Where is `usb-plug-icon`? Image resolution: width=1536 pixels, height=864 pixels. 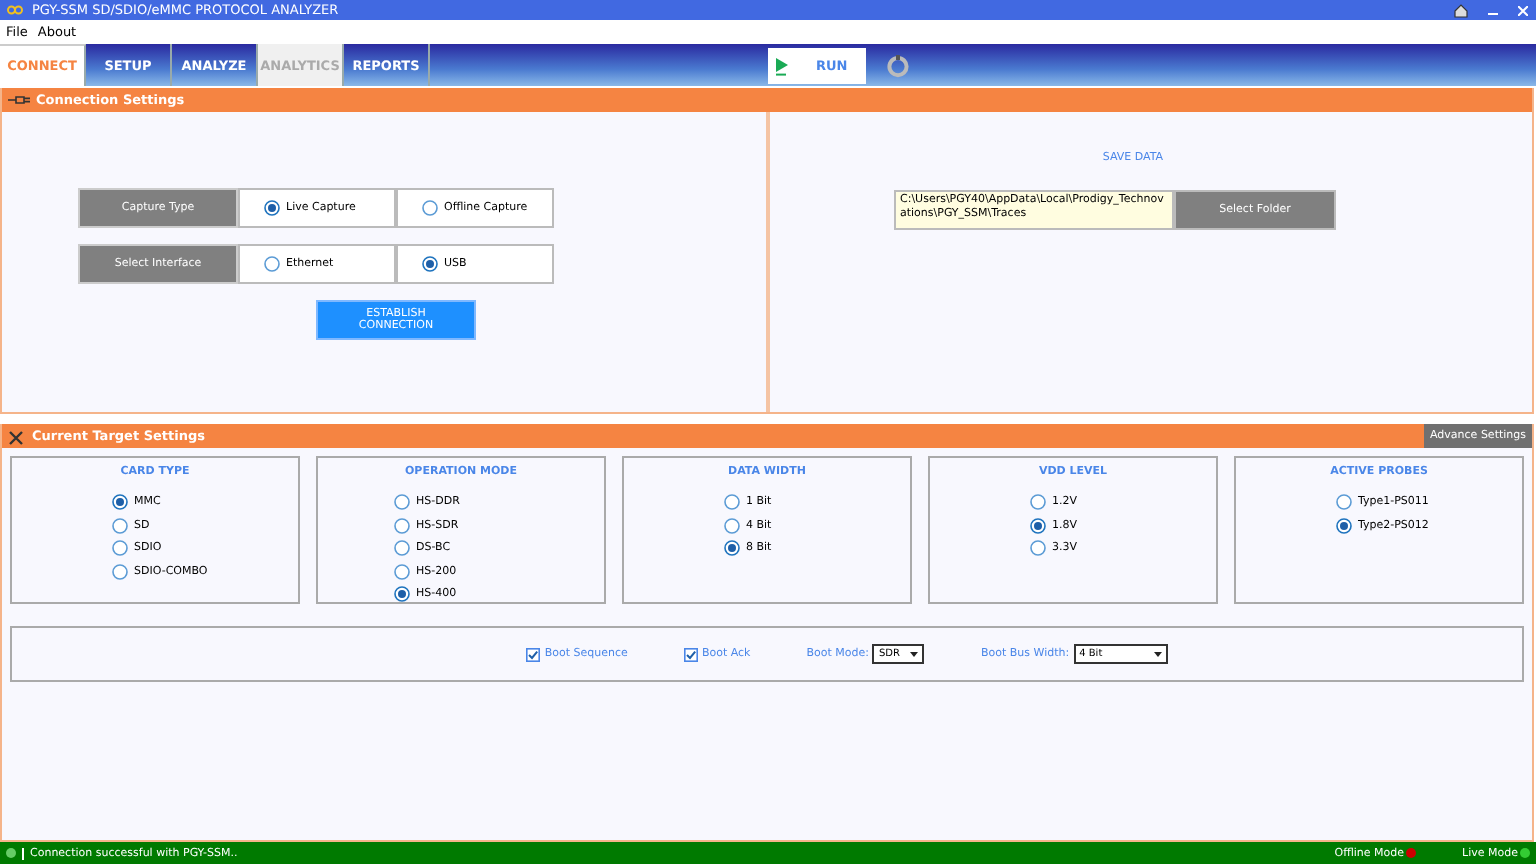 usb-plug-icon is located at coordinates (19, 100).